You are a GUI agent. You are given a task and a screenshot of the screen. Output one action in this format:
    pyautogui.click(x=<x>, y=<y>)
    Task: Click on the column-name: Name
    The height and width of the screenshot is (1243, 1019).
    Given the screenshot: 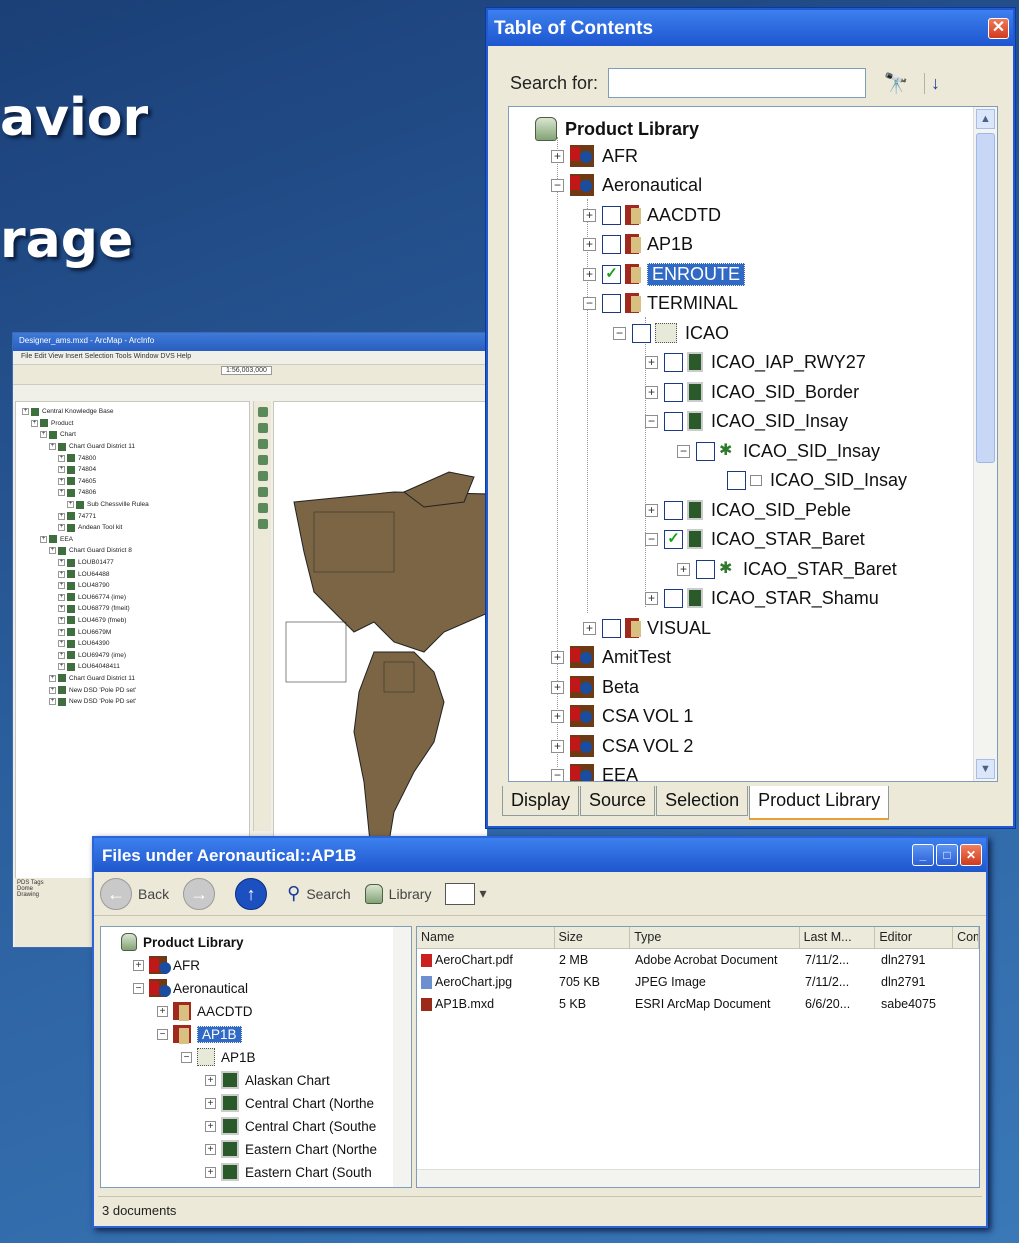 What is the action you would take?
    pyautogui.click(x=486, y=937)
    